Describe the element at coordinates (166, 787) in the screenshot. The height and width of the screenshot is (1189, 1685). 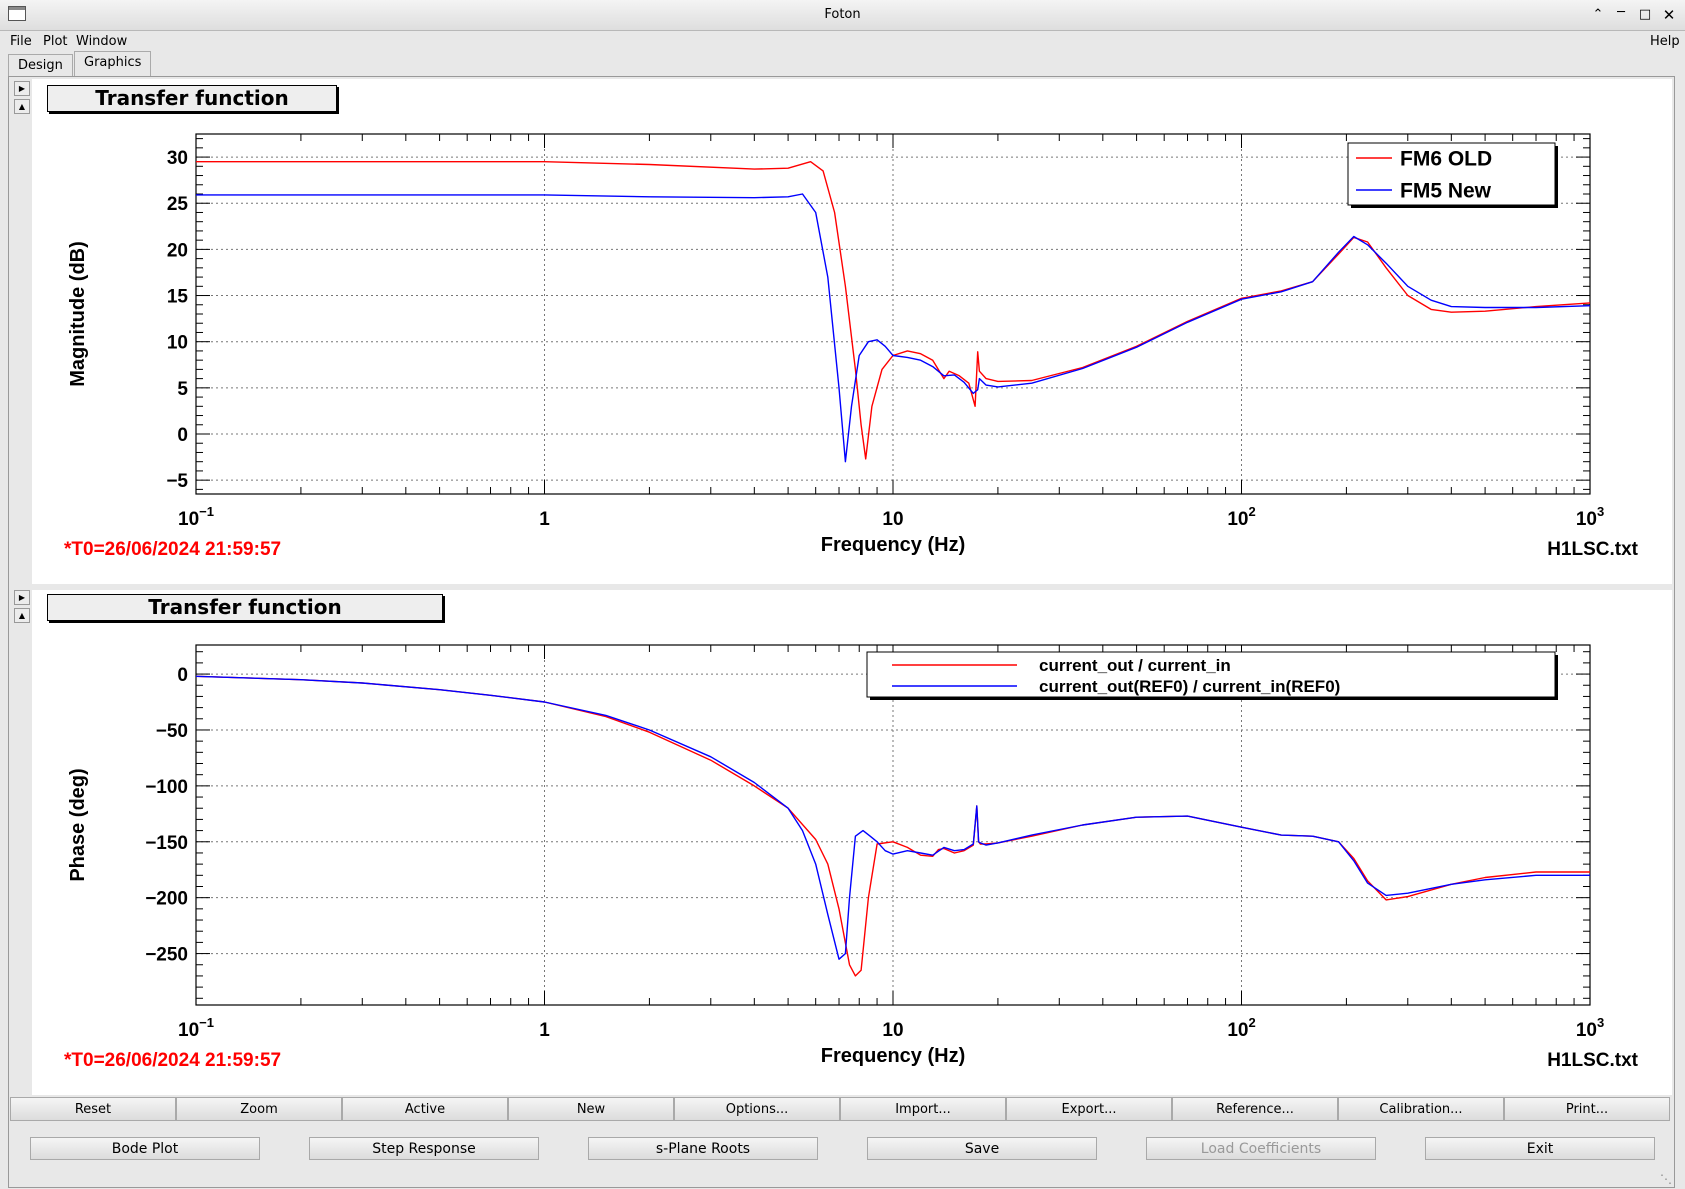
I see `y-tick-label: −100` at that location.